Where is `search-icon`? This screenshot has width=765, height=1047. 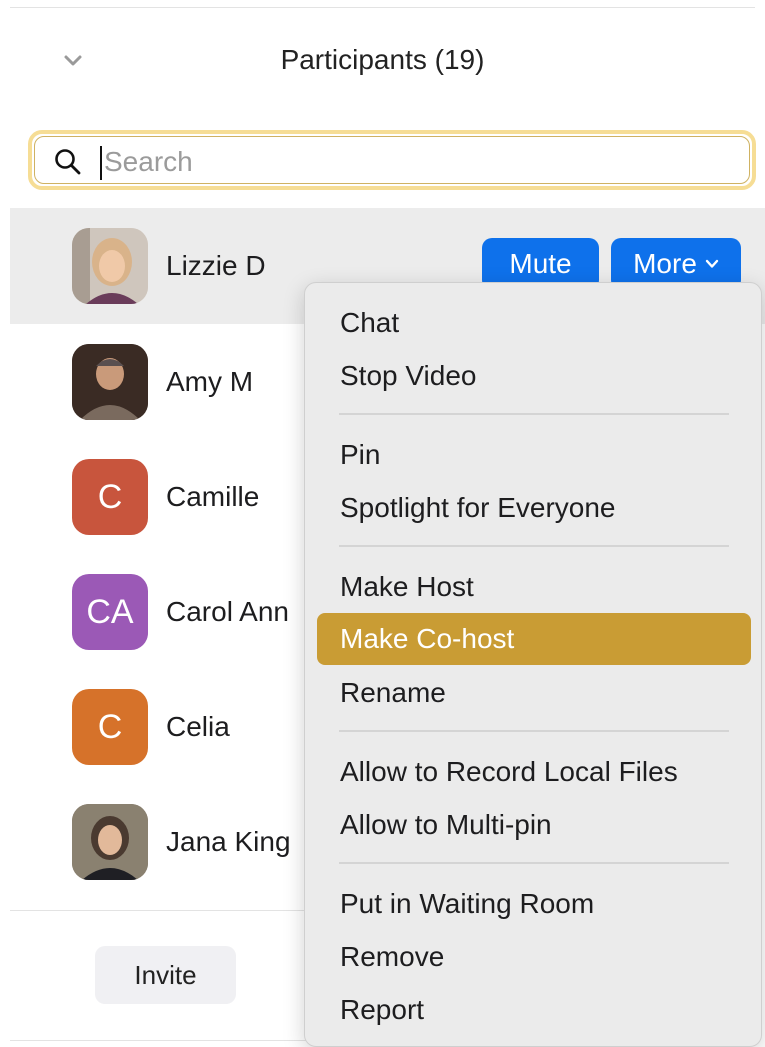
search-icon is located at coordinates (68, 162).